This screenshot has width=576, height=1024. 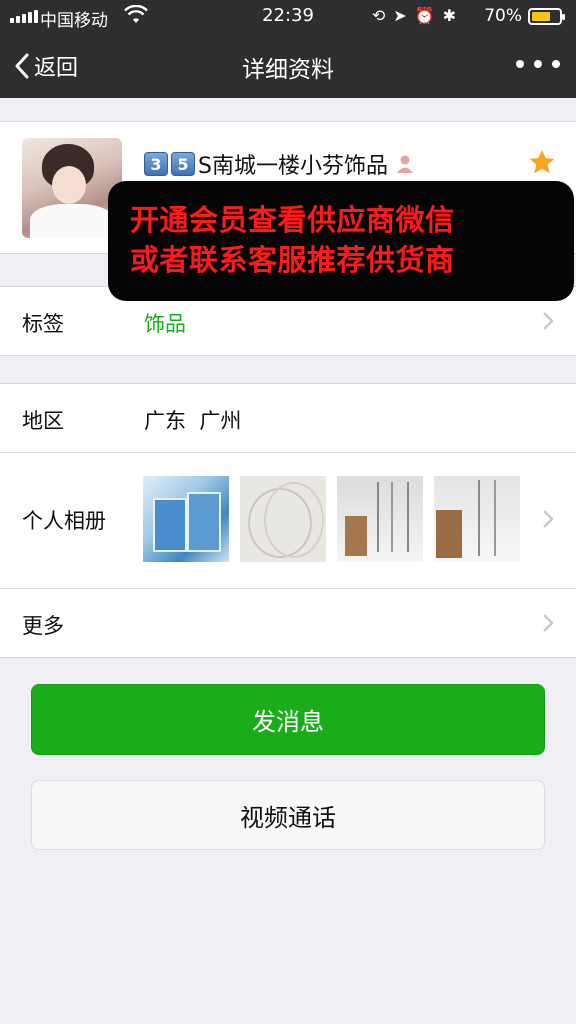 What do you see at coordinates (378, 15) in the screenshot?
I see `rotation-lock-icon: ⟲` at bounding box center [378, 15].